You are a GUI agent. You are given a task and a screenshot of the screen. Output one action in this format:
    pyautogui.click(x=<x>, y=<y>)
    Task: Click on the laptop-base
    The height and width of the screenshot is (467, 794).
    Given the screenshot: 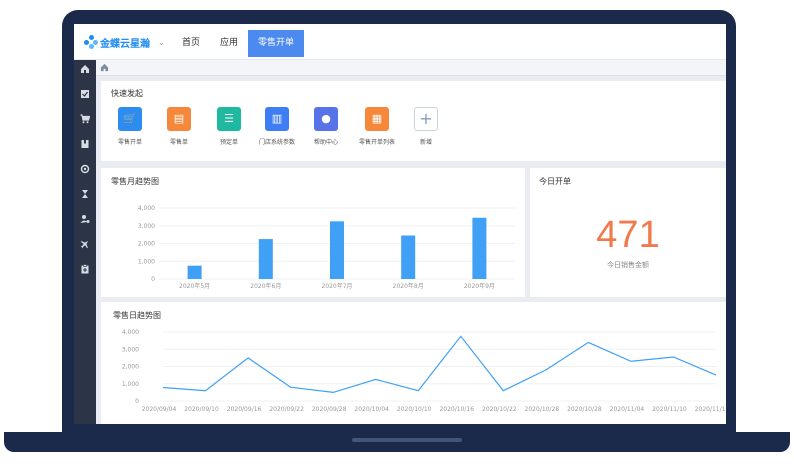 What is the action you would take?
    pyautogui.click(x=397, y=442)
    